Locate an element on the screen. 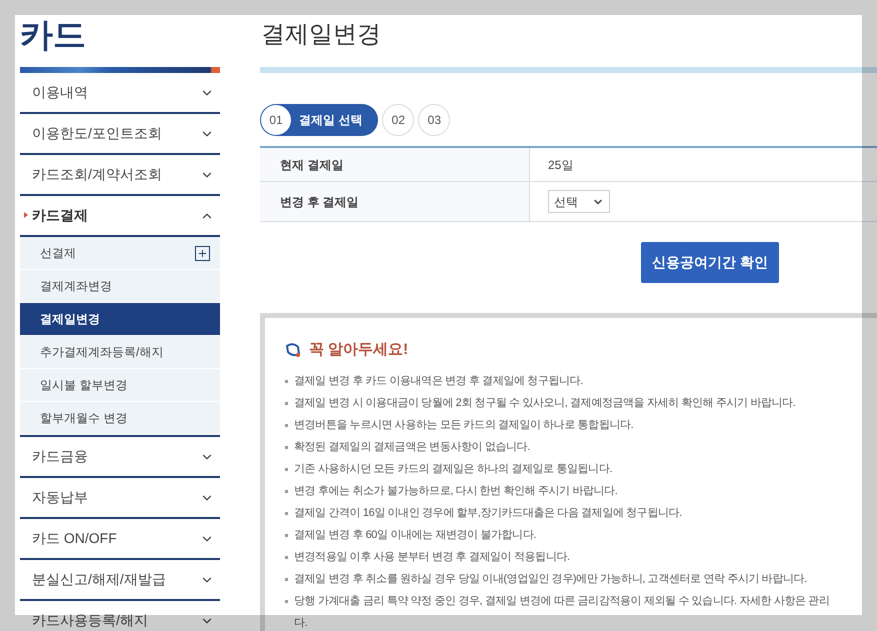 The width and height of the screenshot is (877, 631). notice-text: 결제일 변경 후 60일 이내에는 재변경이 불가합니다. is located at coordinates (415, 535).